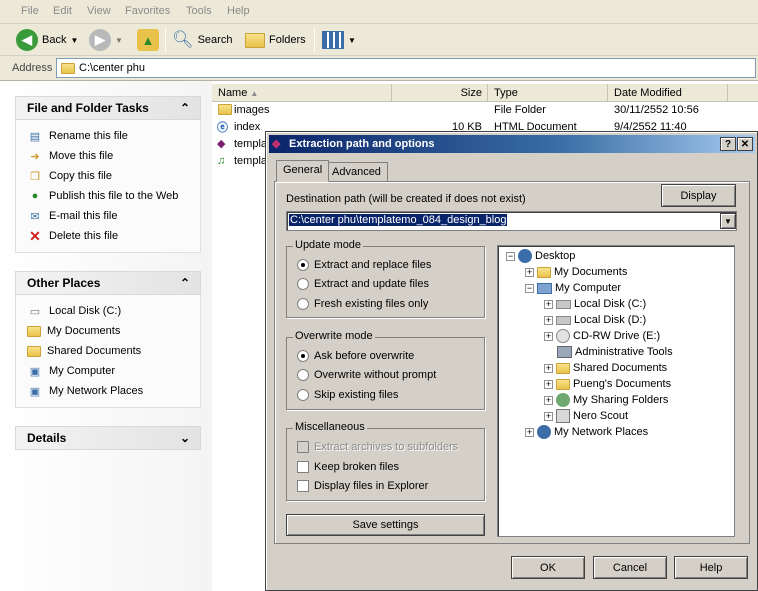 The width and height of the screenshot is (758, 591). Describe the element at coordinates (548, 93) in the screenshot. I see `column-type: Type` at that location.